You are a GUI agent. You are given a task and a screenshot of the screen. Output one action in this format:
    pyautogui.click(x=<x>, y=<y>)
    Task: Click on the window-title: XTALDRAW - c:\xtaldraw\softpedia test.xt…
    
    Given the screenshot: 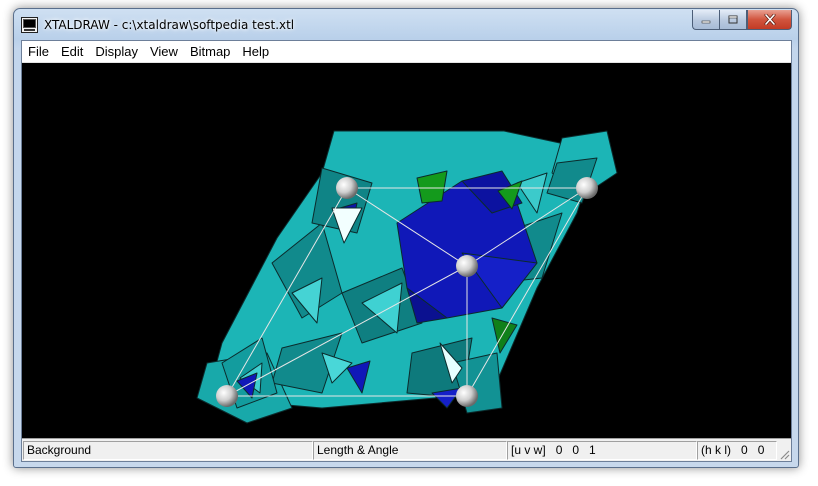 What is the action you would take?
    pyautogui.click(x=169, y=25)
    